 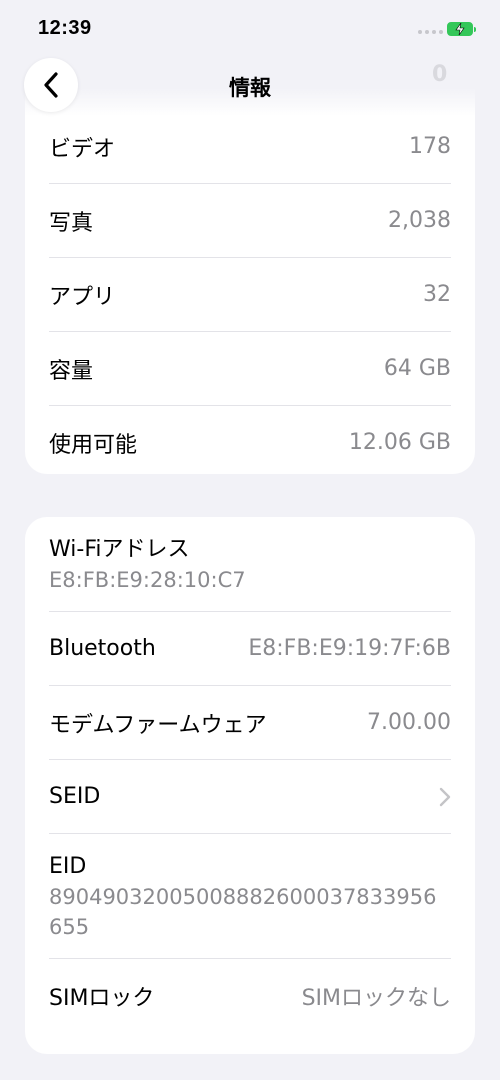 What do you see at coordinates (119, 549) in the screenshot?
I see `wifi-address-label: Wi-Fiアドレス` at bounding box center [119, 549].